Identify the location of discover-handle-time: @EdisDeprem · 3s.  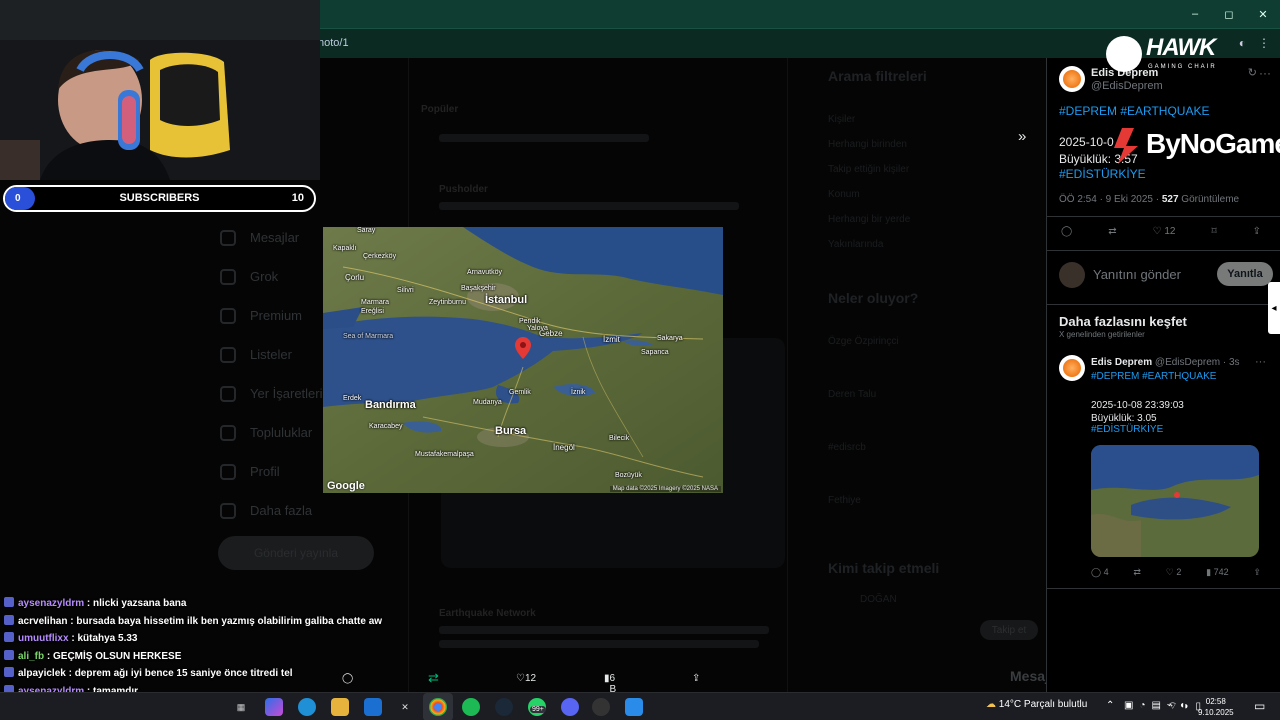
(1197, 362).